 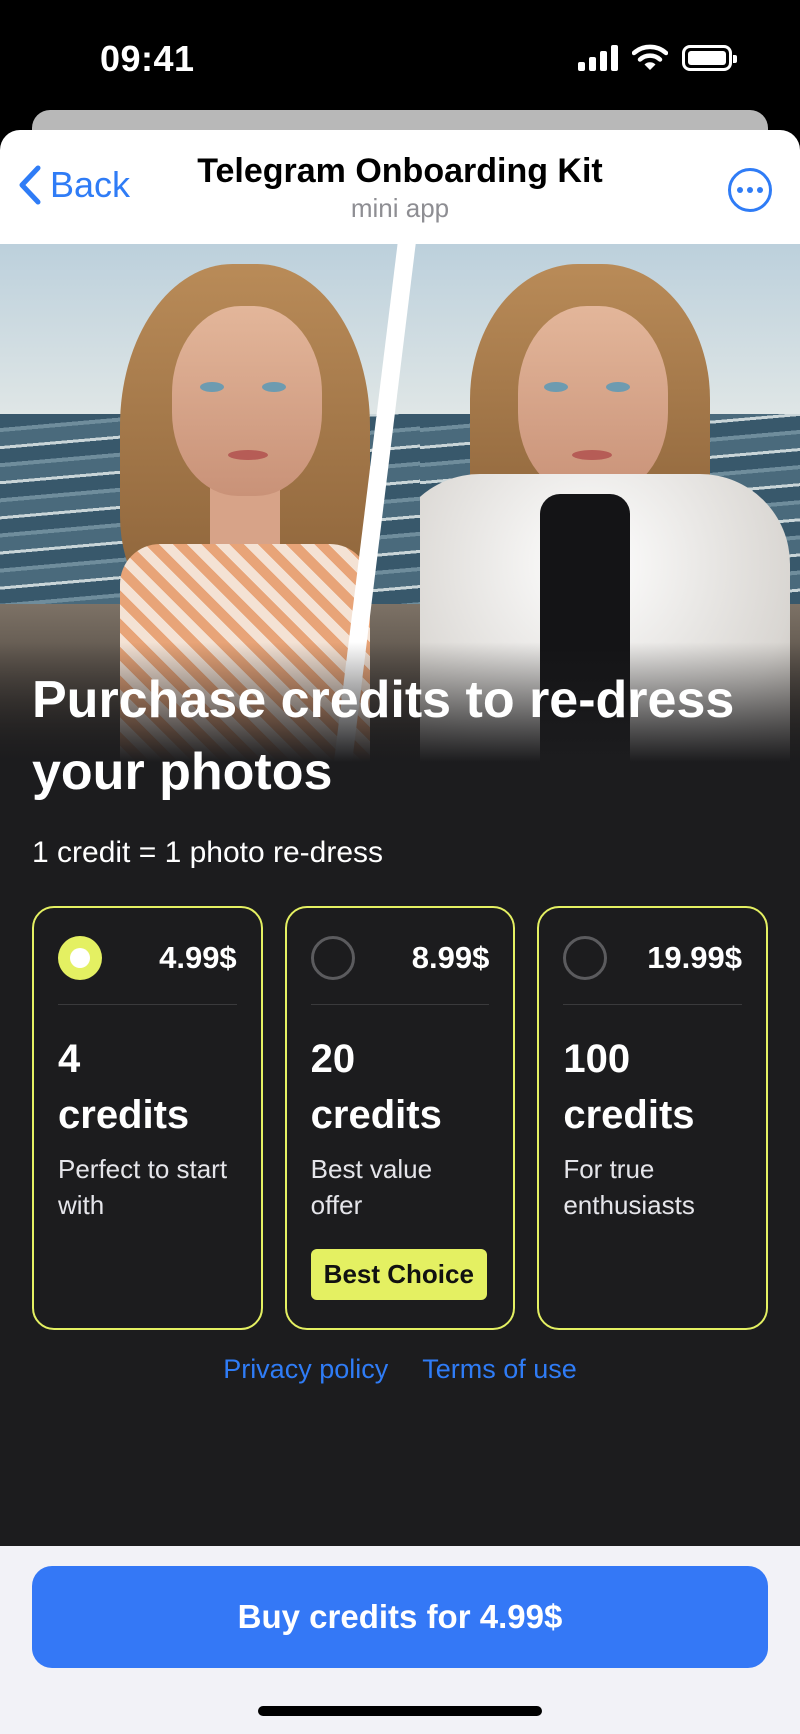 I want to click on plan-description: For true enthusiasts, so click(x=629, y=1187).